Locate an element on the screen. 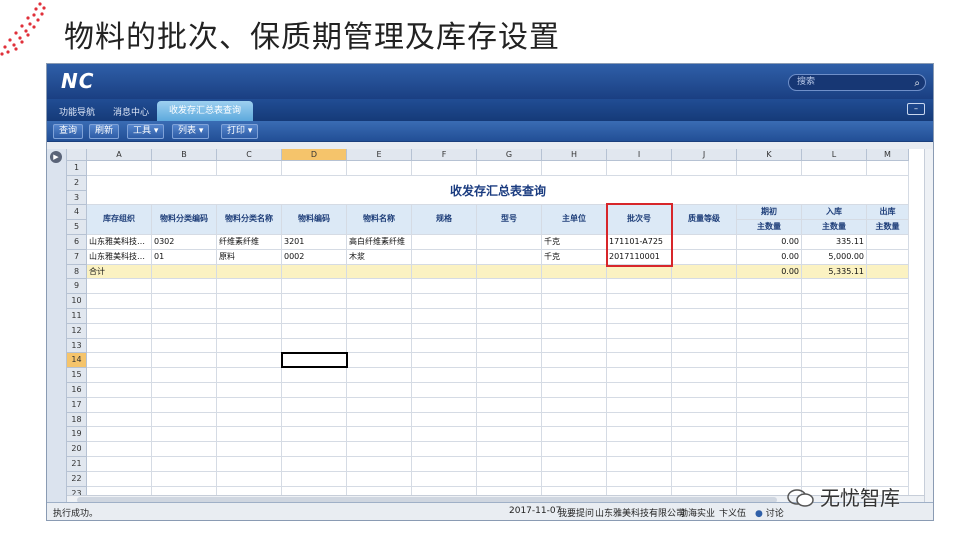 This screenshot has width=960, height=540. column-header: J is located at coordinates (704, 155).